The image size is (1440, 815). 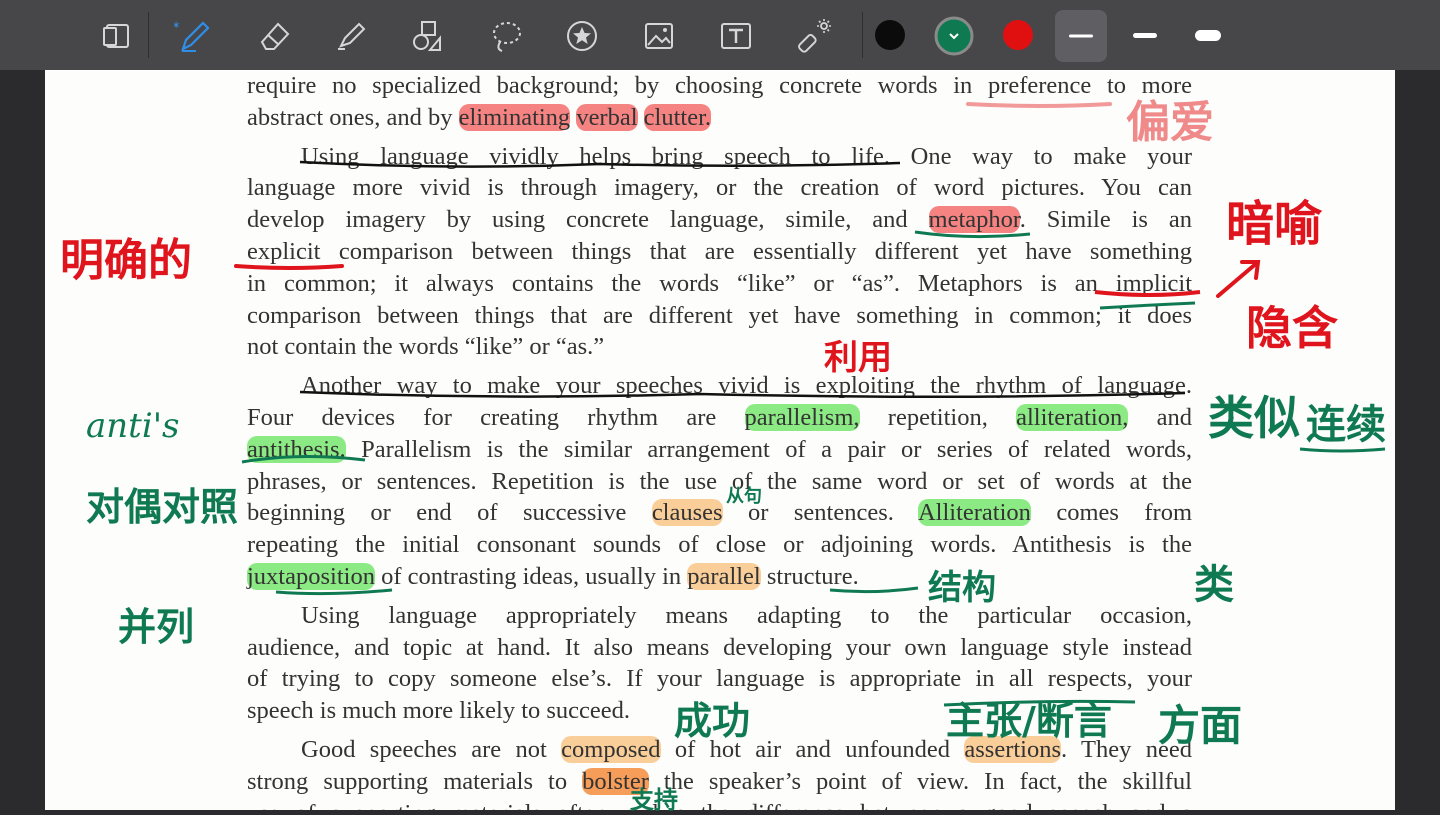 I want to click on text-line-content: not contain the words “like” or “as.”, so click(x=426, y=347).